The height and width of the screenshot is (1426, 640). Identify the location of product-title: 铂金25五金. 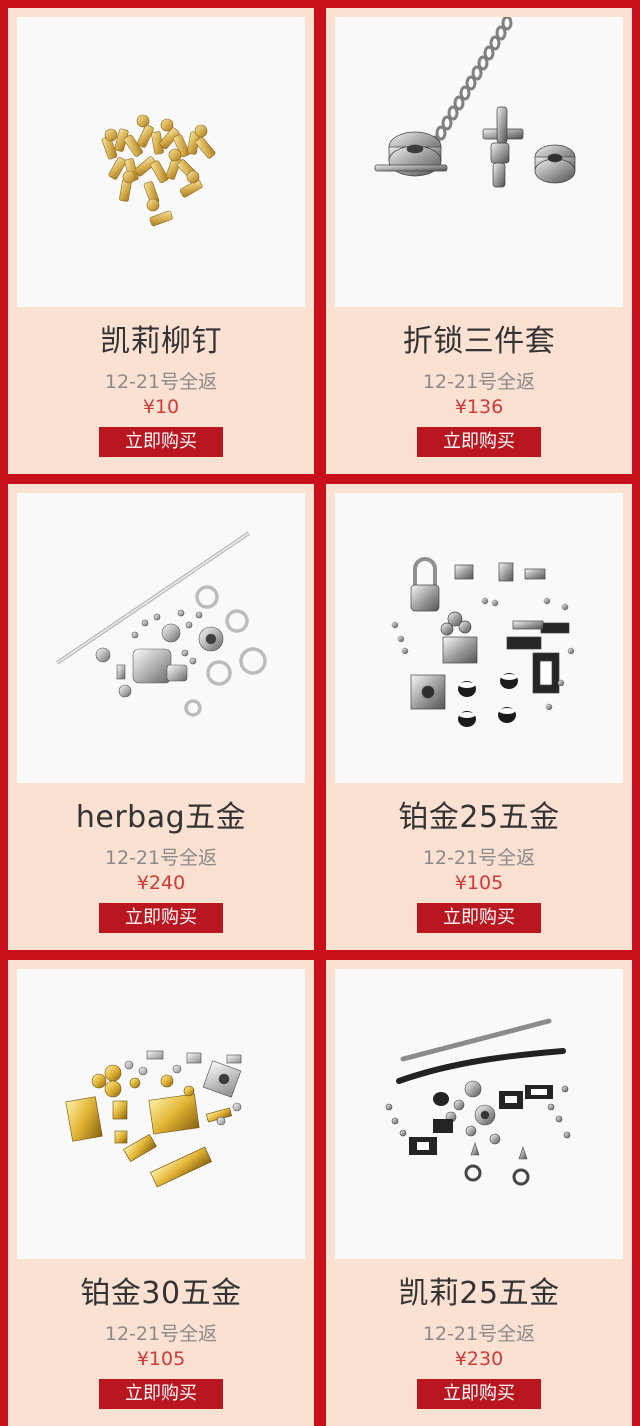
(479, 817).